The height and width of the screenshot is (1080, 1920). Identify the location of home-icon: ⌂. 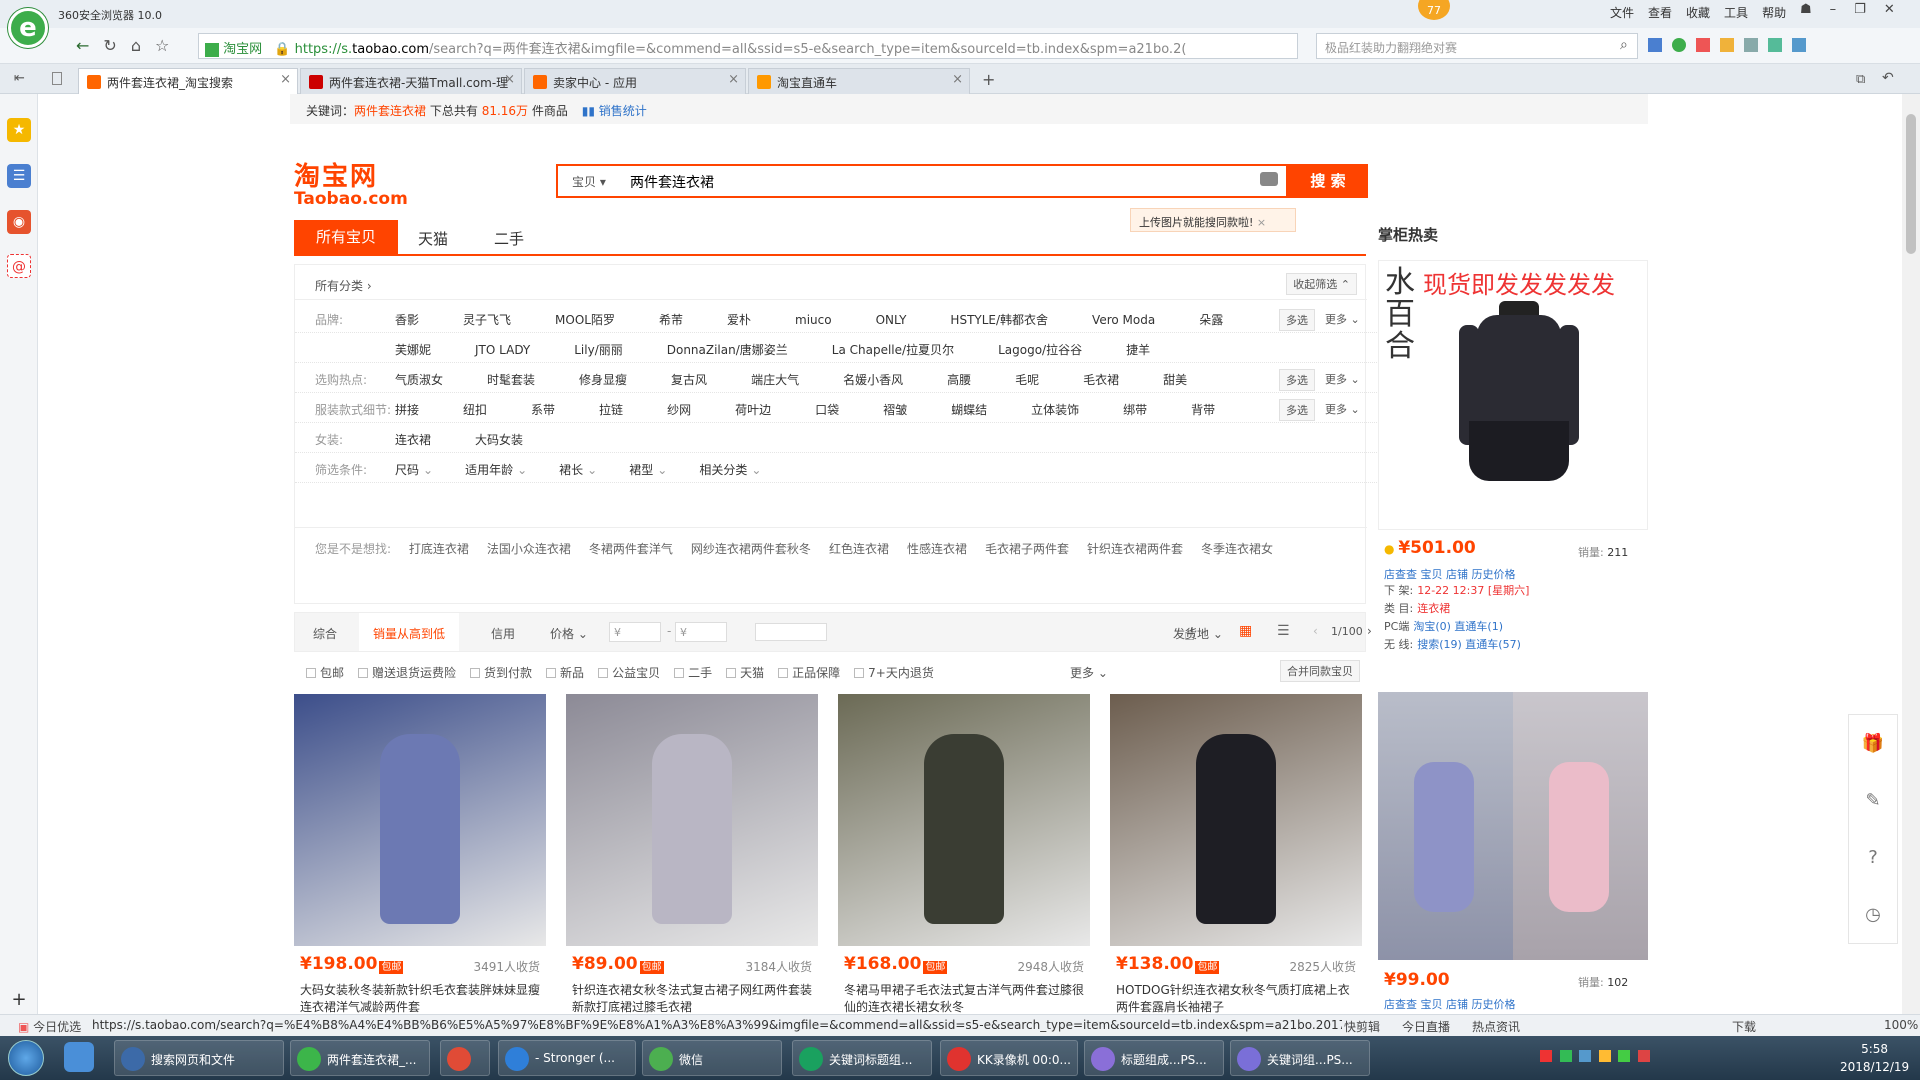
(136, 45).